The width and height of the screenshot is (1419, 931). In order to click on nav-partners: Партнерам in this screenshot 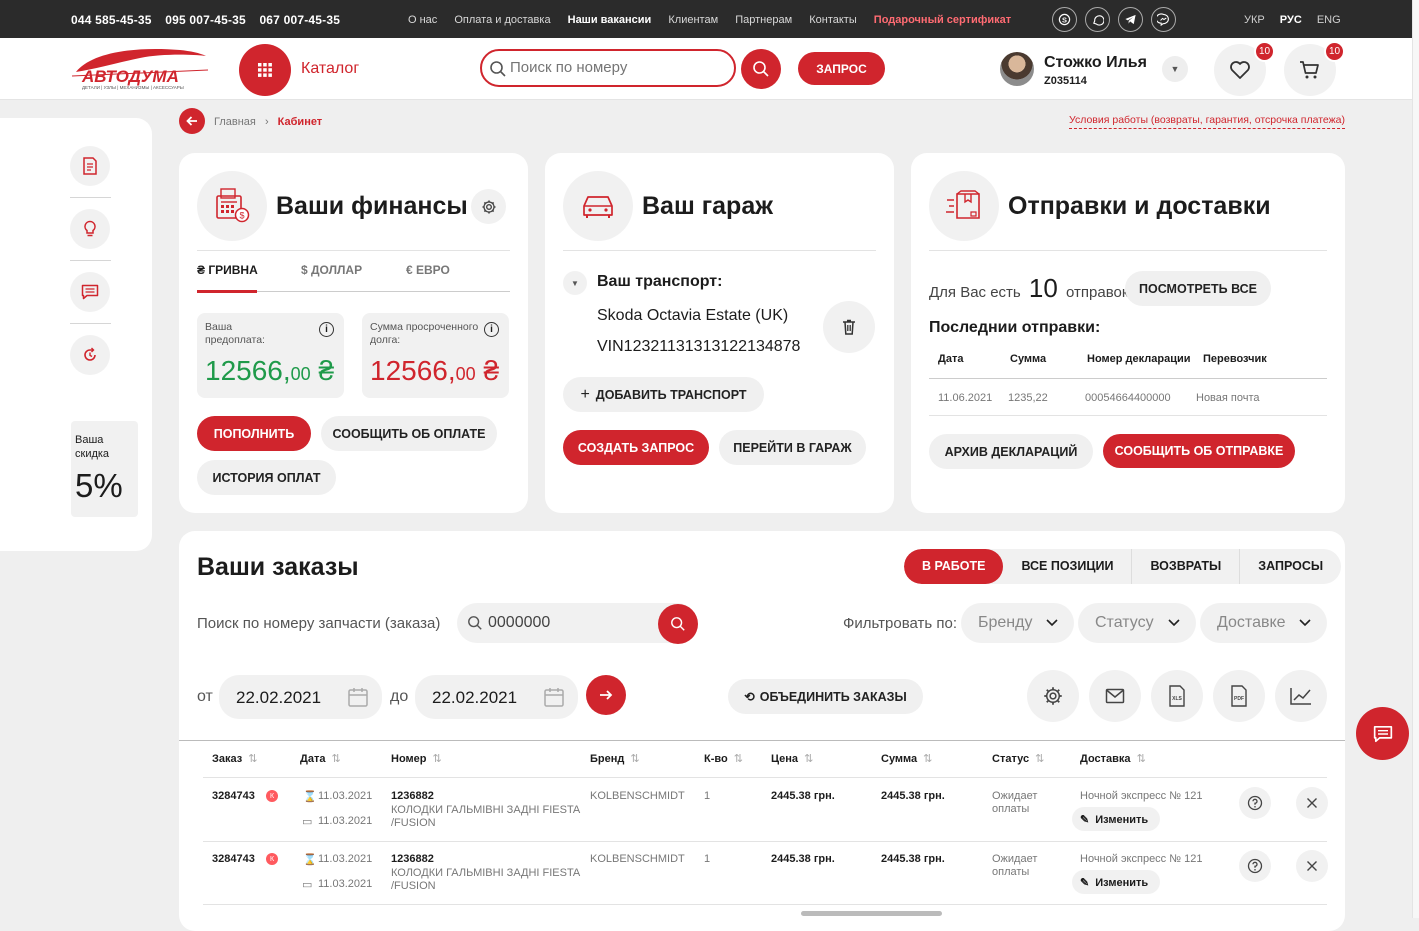, I will do `click(763, 20)`.